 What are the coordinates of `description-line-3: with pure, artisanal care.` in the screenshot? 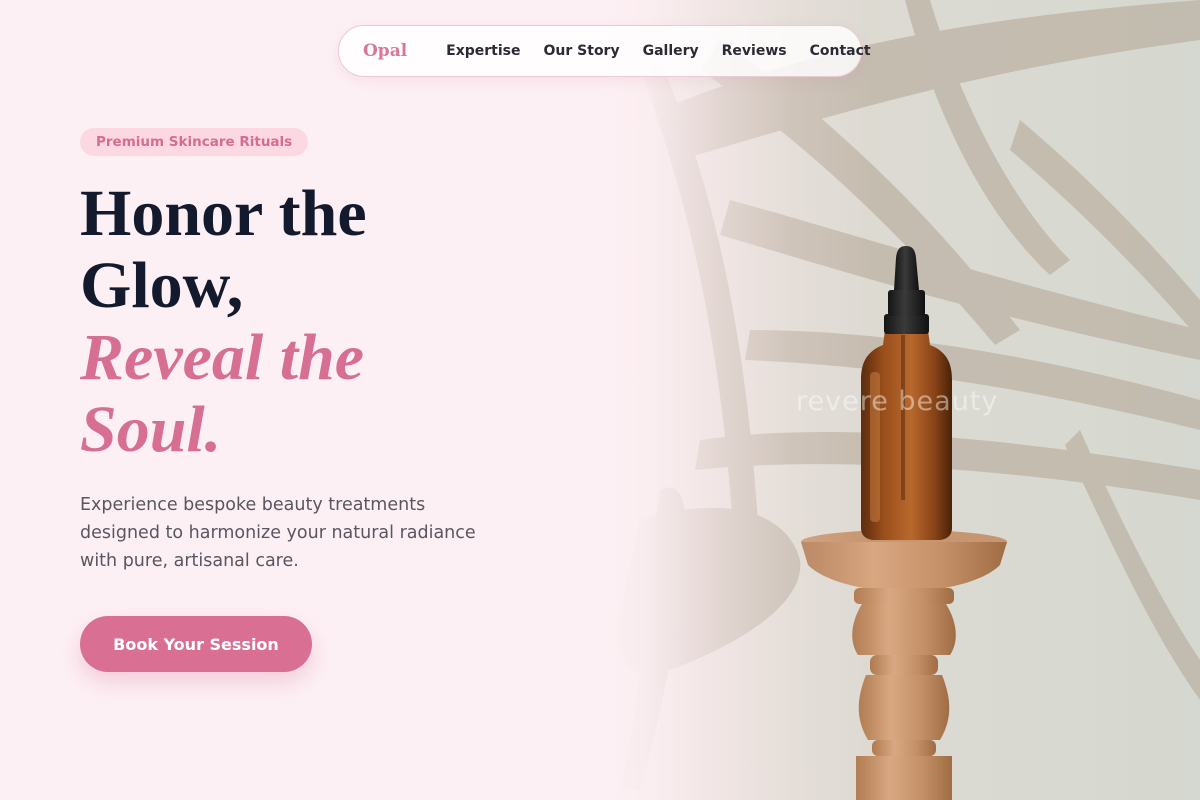 It's located at (189, 561).